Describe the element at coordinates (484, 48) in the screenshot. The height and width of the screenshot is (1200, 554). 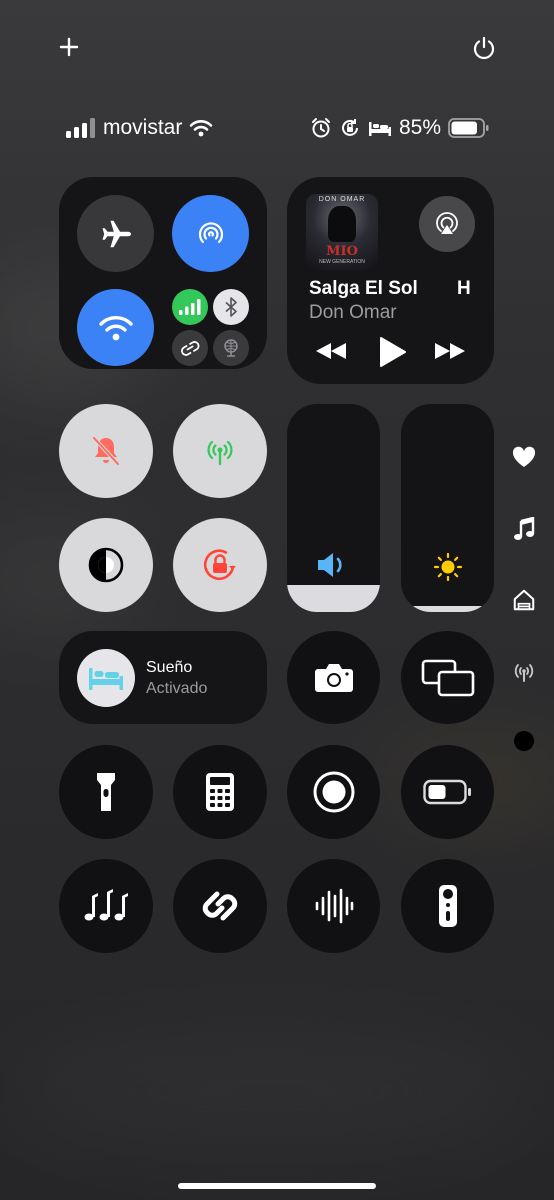
I see `power-icon` at that location.